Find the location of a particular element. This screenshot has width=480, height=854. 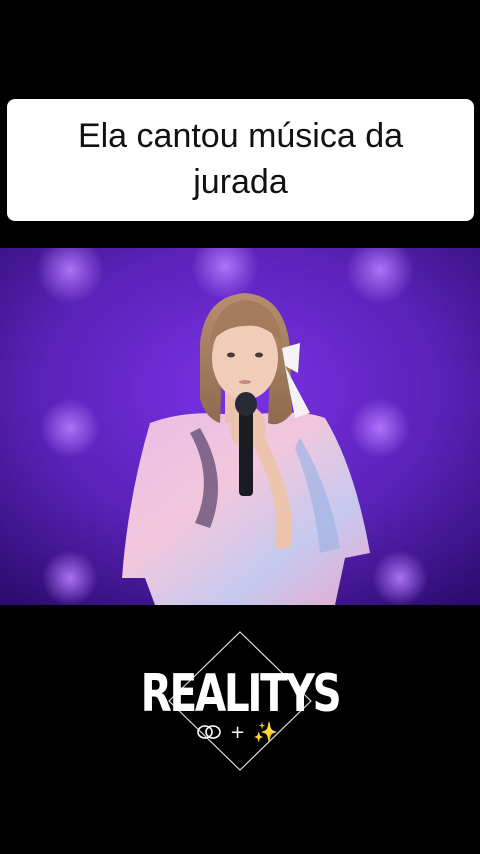

caption-box: Ela cantou música da jurada is located at coordinates (240, 160).